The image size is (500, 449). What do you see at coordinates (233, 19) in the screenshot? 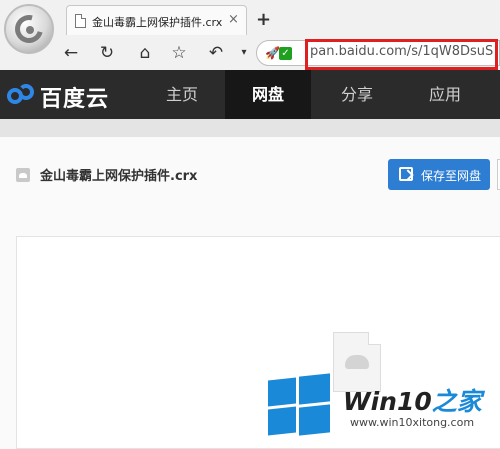
I see `tab-close-icon: ×` at bounding box center [233, 19].